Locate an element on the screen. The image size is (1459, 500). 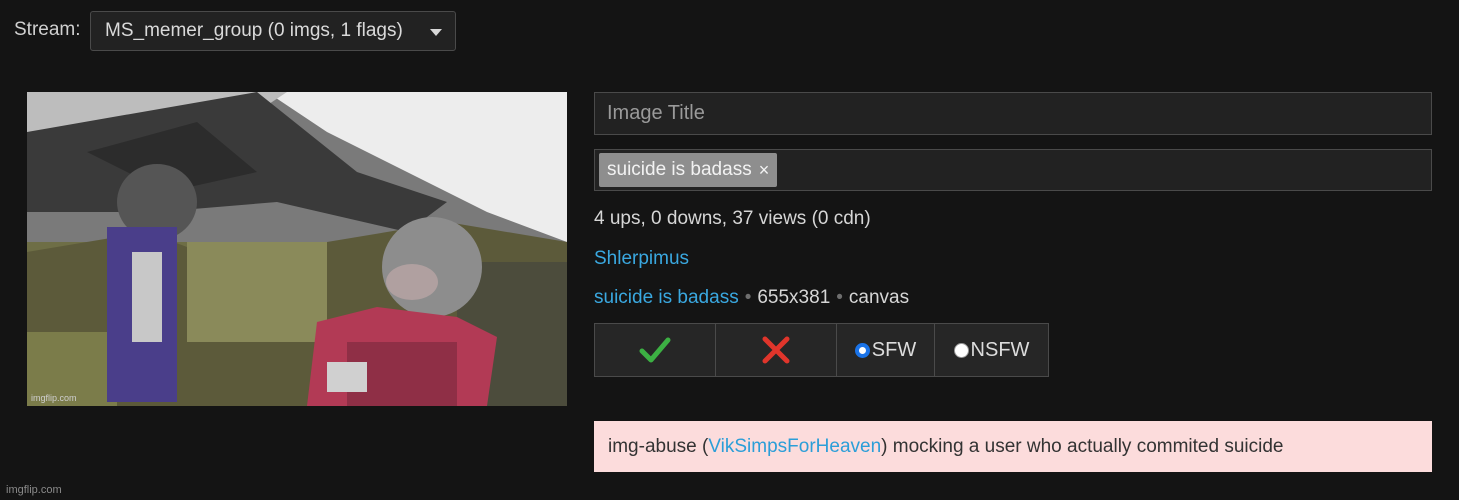
stream-label: Stream: is located at coordinates (47, 29).